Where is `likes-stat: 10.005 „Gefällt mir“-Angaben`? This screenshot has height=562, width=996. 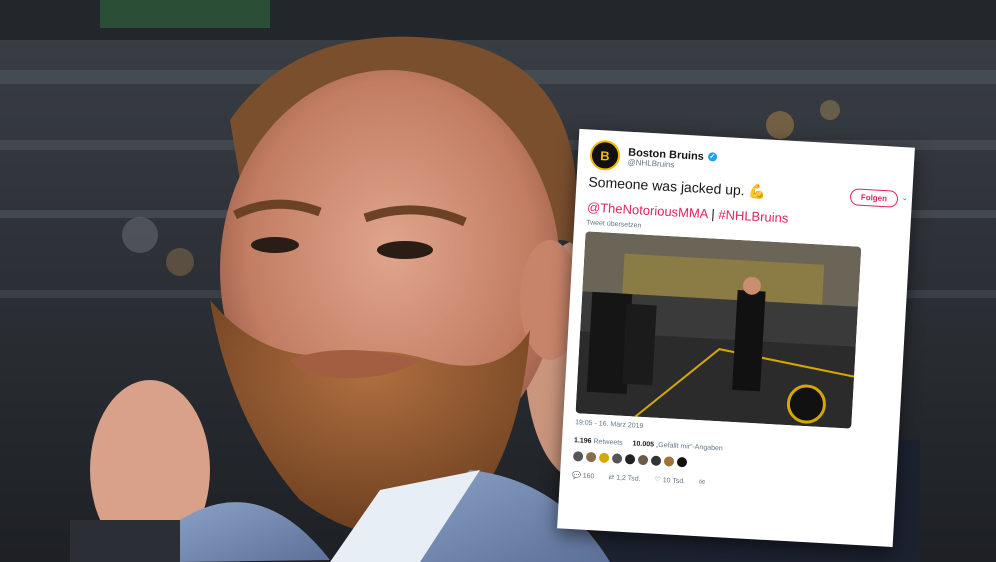 likes-stat: 10.005 „Gefällt mir“-Angaben is located at coordinates (677, 446).